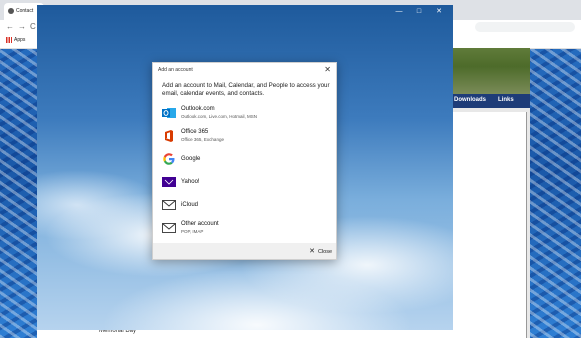  Describe the element at coordinates (192, 231) in the screenshot. I see `account-description: POP, IMAP` at that location.